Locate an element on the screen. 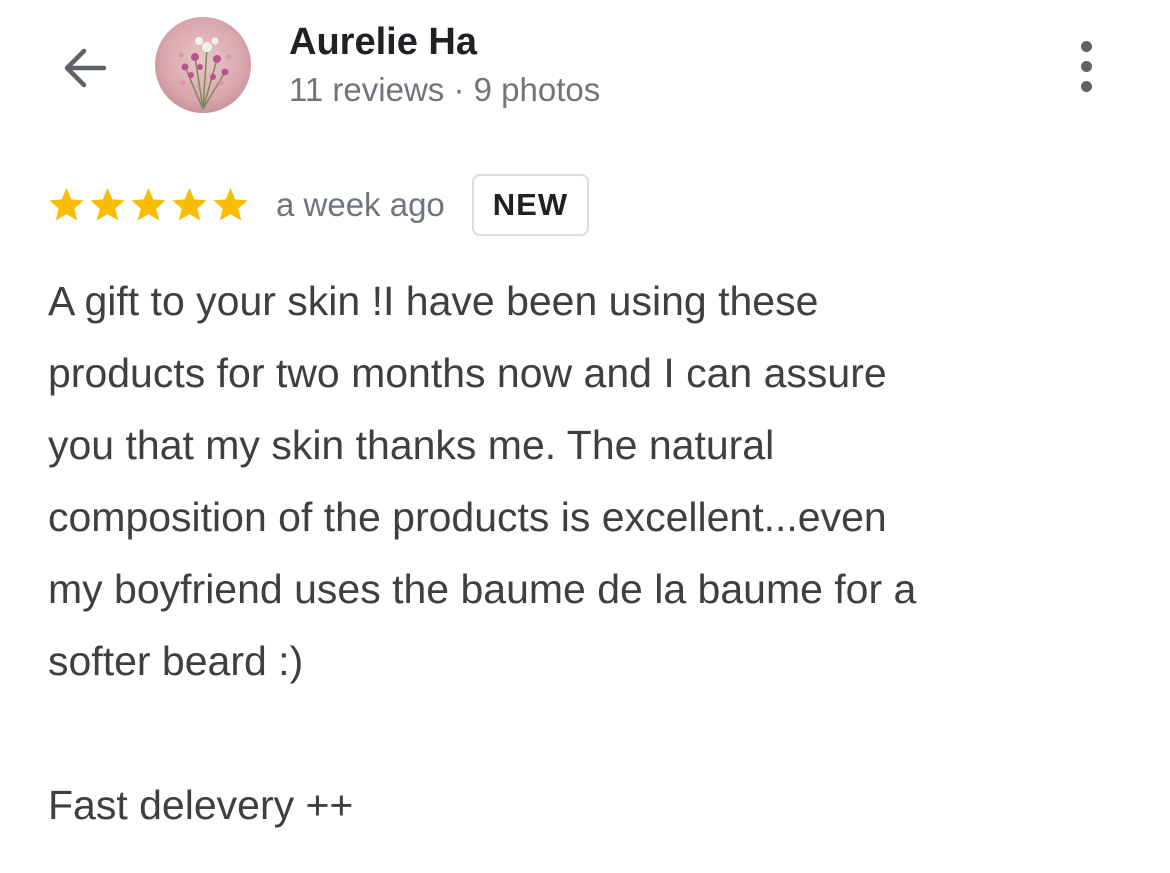 The width and height of the screenshot is (1170, 873). new-badge: NEW is located at coordinates (530, 205).